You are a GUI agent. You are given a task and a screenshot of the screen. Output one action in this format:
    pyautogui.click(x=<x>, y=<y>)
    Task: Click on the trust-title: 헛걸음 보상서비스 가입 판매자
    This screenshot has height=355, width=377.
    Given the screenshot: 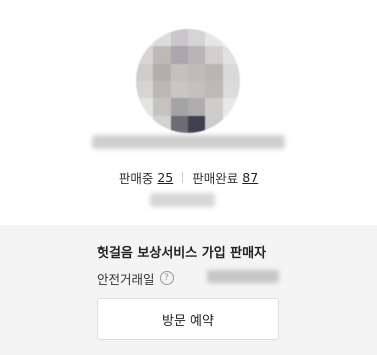 What is the action you would take?
    pyautogui.click(x=182, y=253)
    